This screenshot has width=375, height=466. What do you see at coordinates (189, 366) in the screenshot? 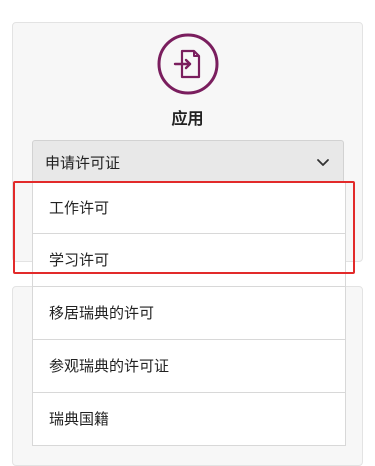
I see `option-visit-sweden-permit: 参观瑞典的许可证` at bounding box center [189, 366].